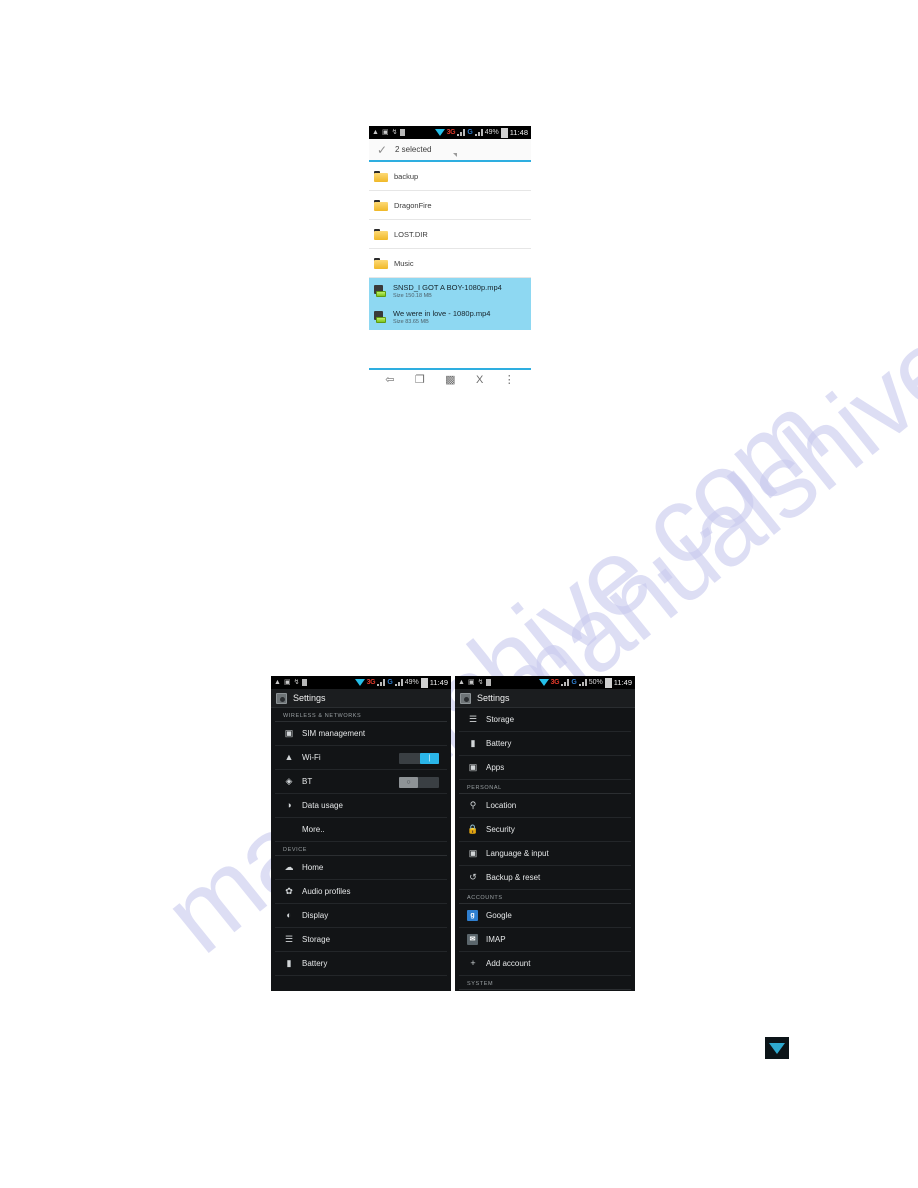 This screenshot has width=918, height=1188. Describe the element at coordinates (361, 734) in the screenshot. I see `sidebar-item-sim-management: ▣ SIM management` at that location.